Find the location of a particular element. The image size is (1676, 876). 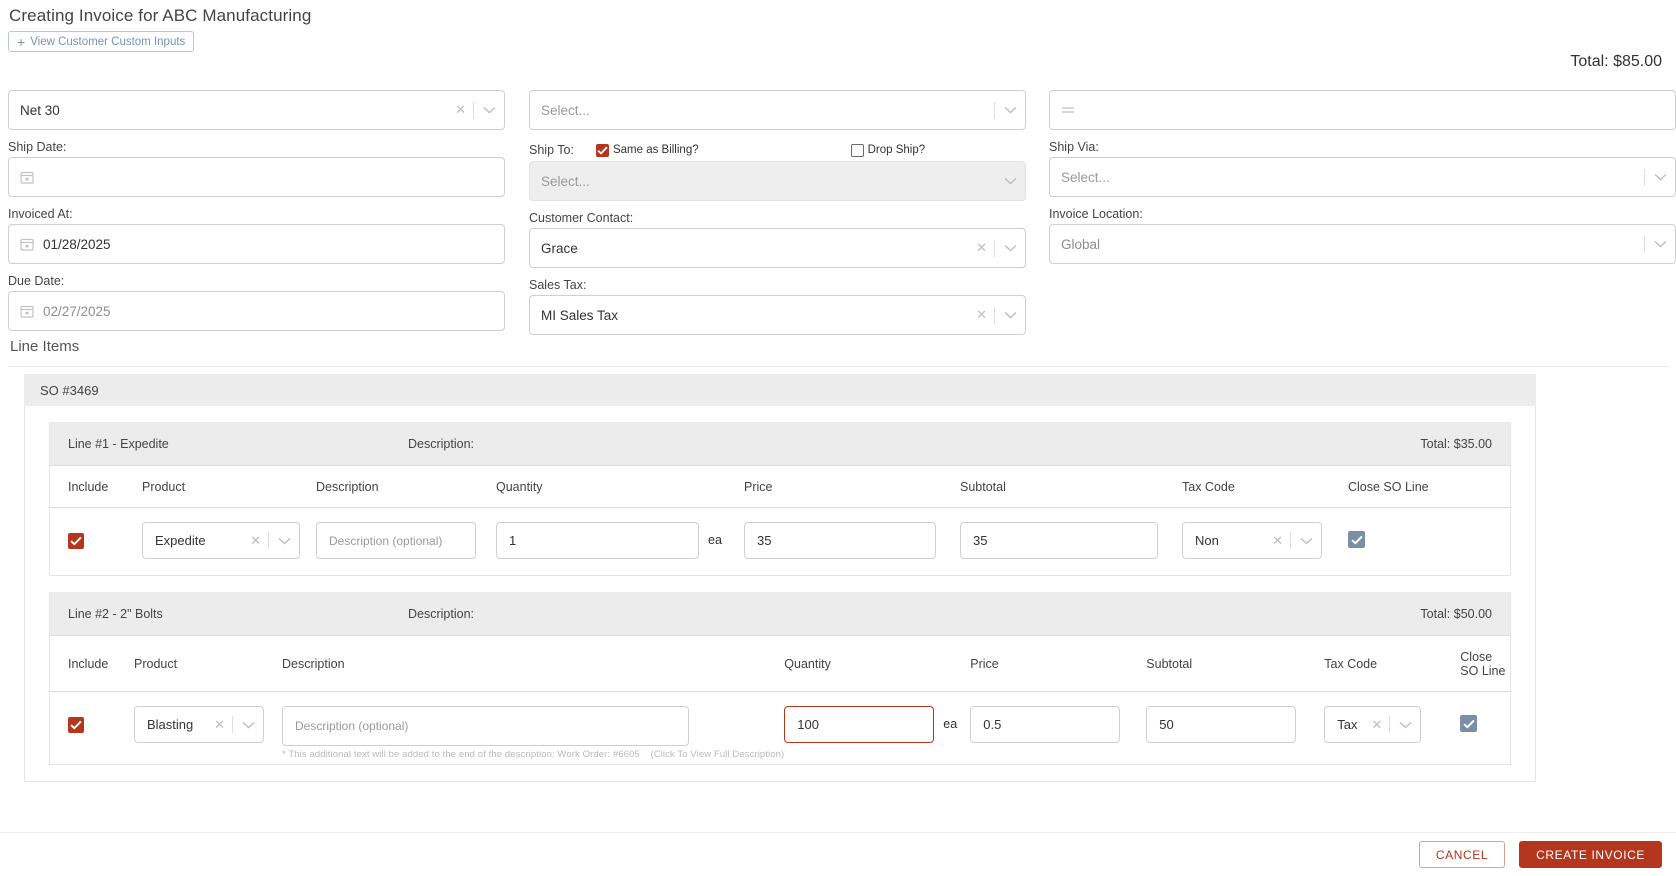

product-value: Expedite is located at coordinates (180, 540).